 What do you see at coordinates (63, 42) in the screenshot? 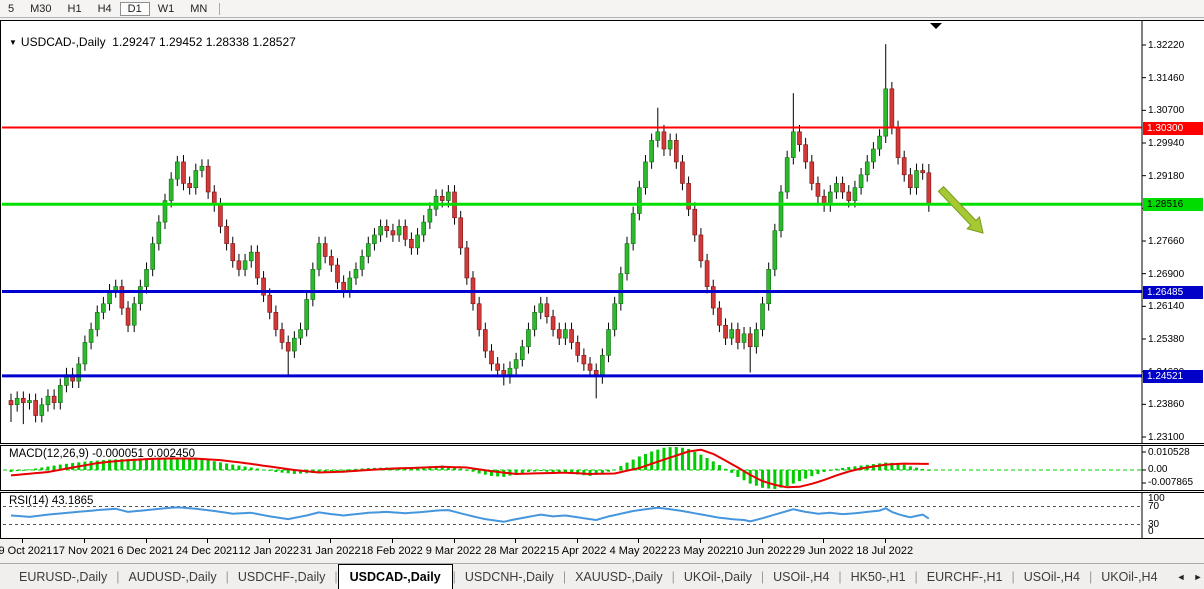
I see `chart-symbol-label: USDCAD-,Daily` at bounding box center [63, 42].